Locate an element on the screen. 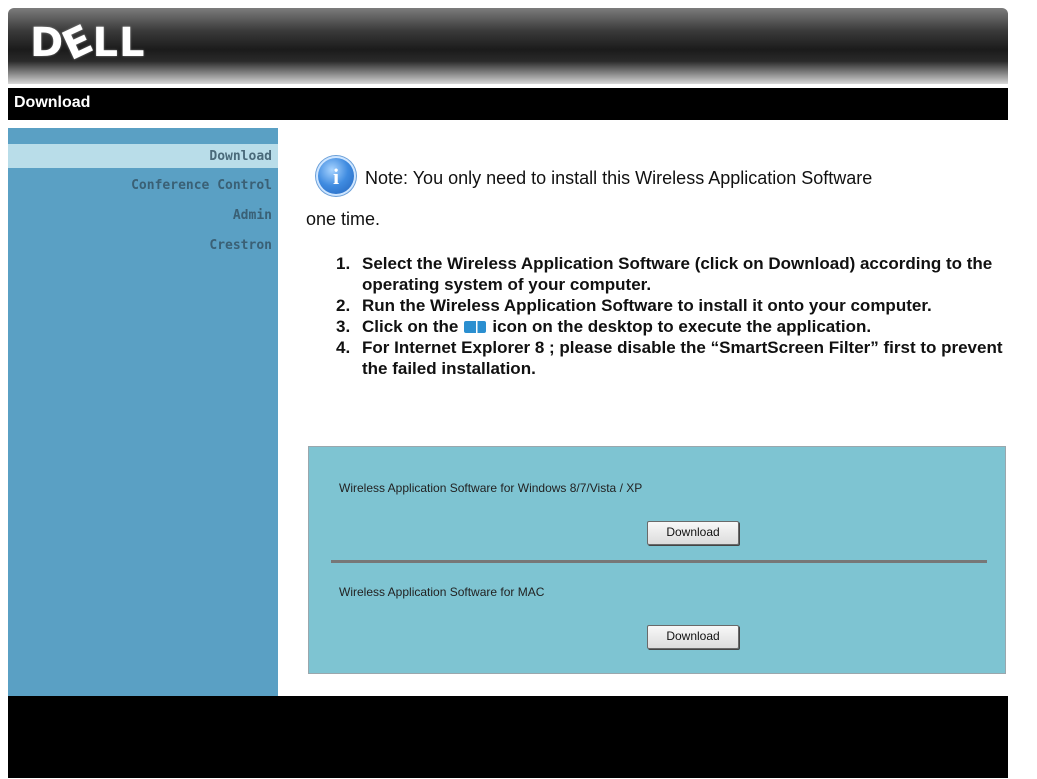 Image resolution: width=1037 pixels, height=779 pixels. footer-bar is located at coordinates (508, 737).